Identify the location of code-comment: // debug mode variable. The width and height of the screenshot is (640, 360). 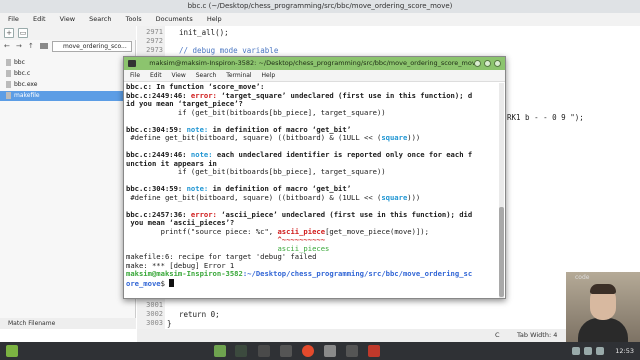
(229, 50).